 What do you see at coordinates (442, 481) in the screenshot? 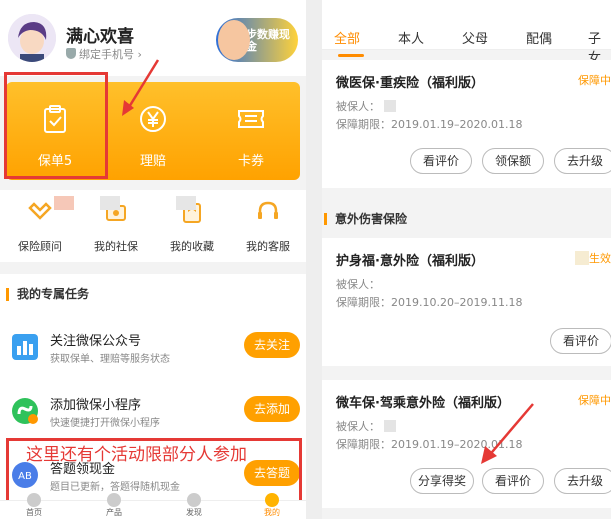
I see `share-reward-button: 分享得奖` at bounding box center [442, 481].